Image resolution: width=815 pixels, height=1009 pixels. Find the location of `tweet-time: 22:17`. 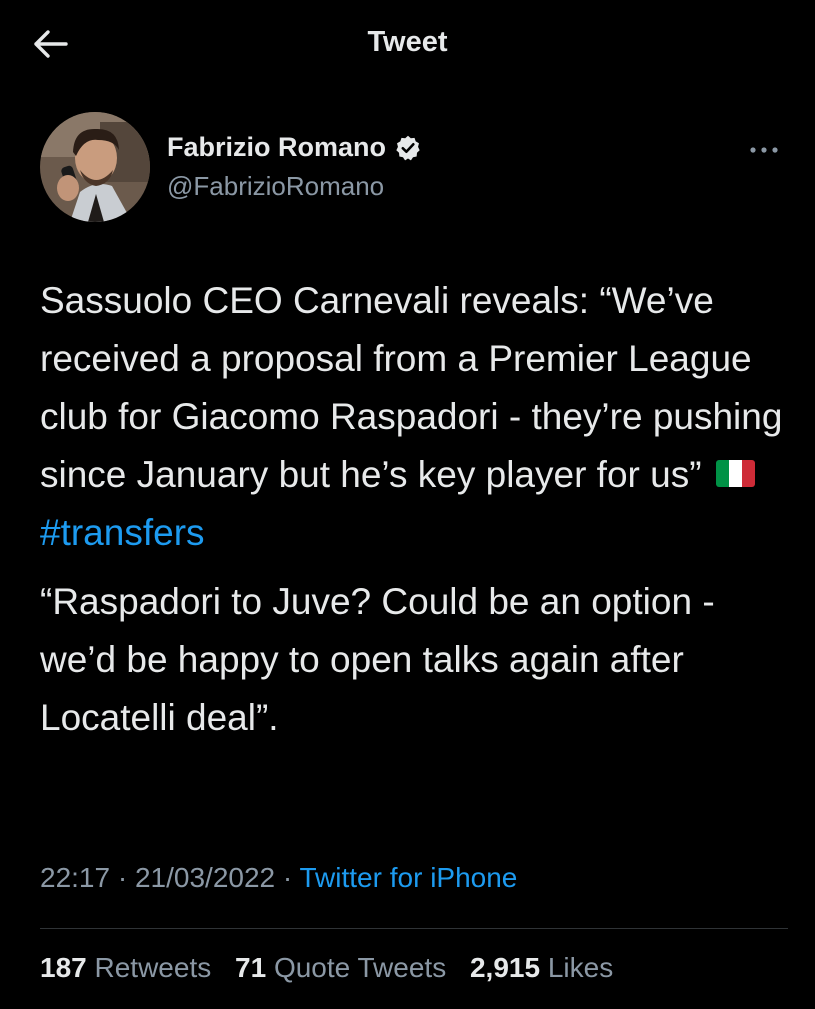

tweet-time: 22:17 is located at coordinates (75, 877).